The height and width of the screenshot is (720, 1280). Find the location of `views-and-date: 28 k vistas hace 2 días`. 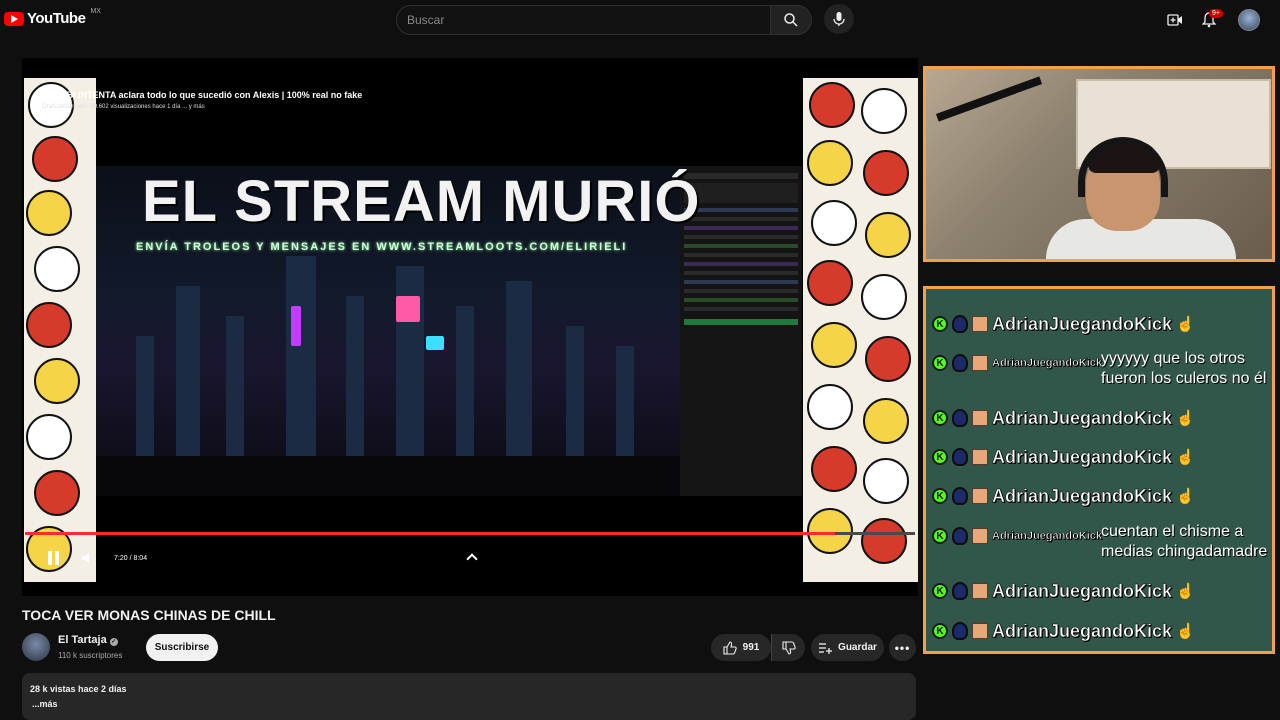

views-and-date: 28 k vistas hace 2 días is located at coordinates (78, 689).